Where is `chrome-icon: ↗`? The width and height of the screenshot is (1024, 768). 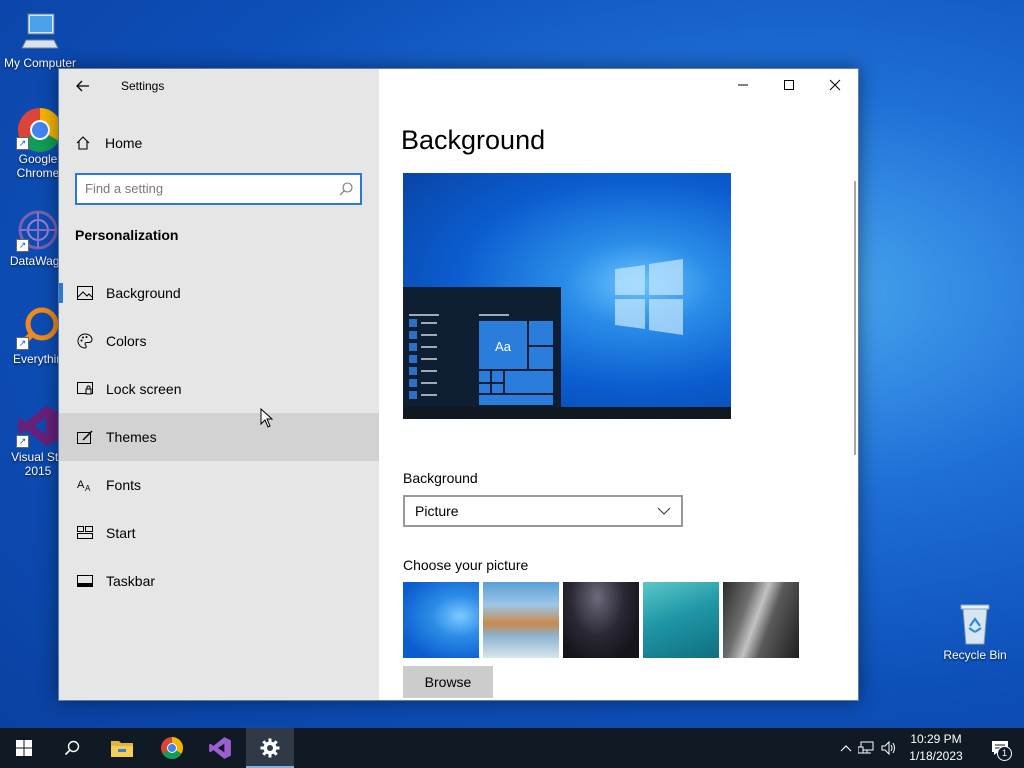 chrome-icon: ↗ is located at coordinates (39, 129).